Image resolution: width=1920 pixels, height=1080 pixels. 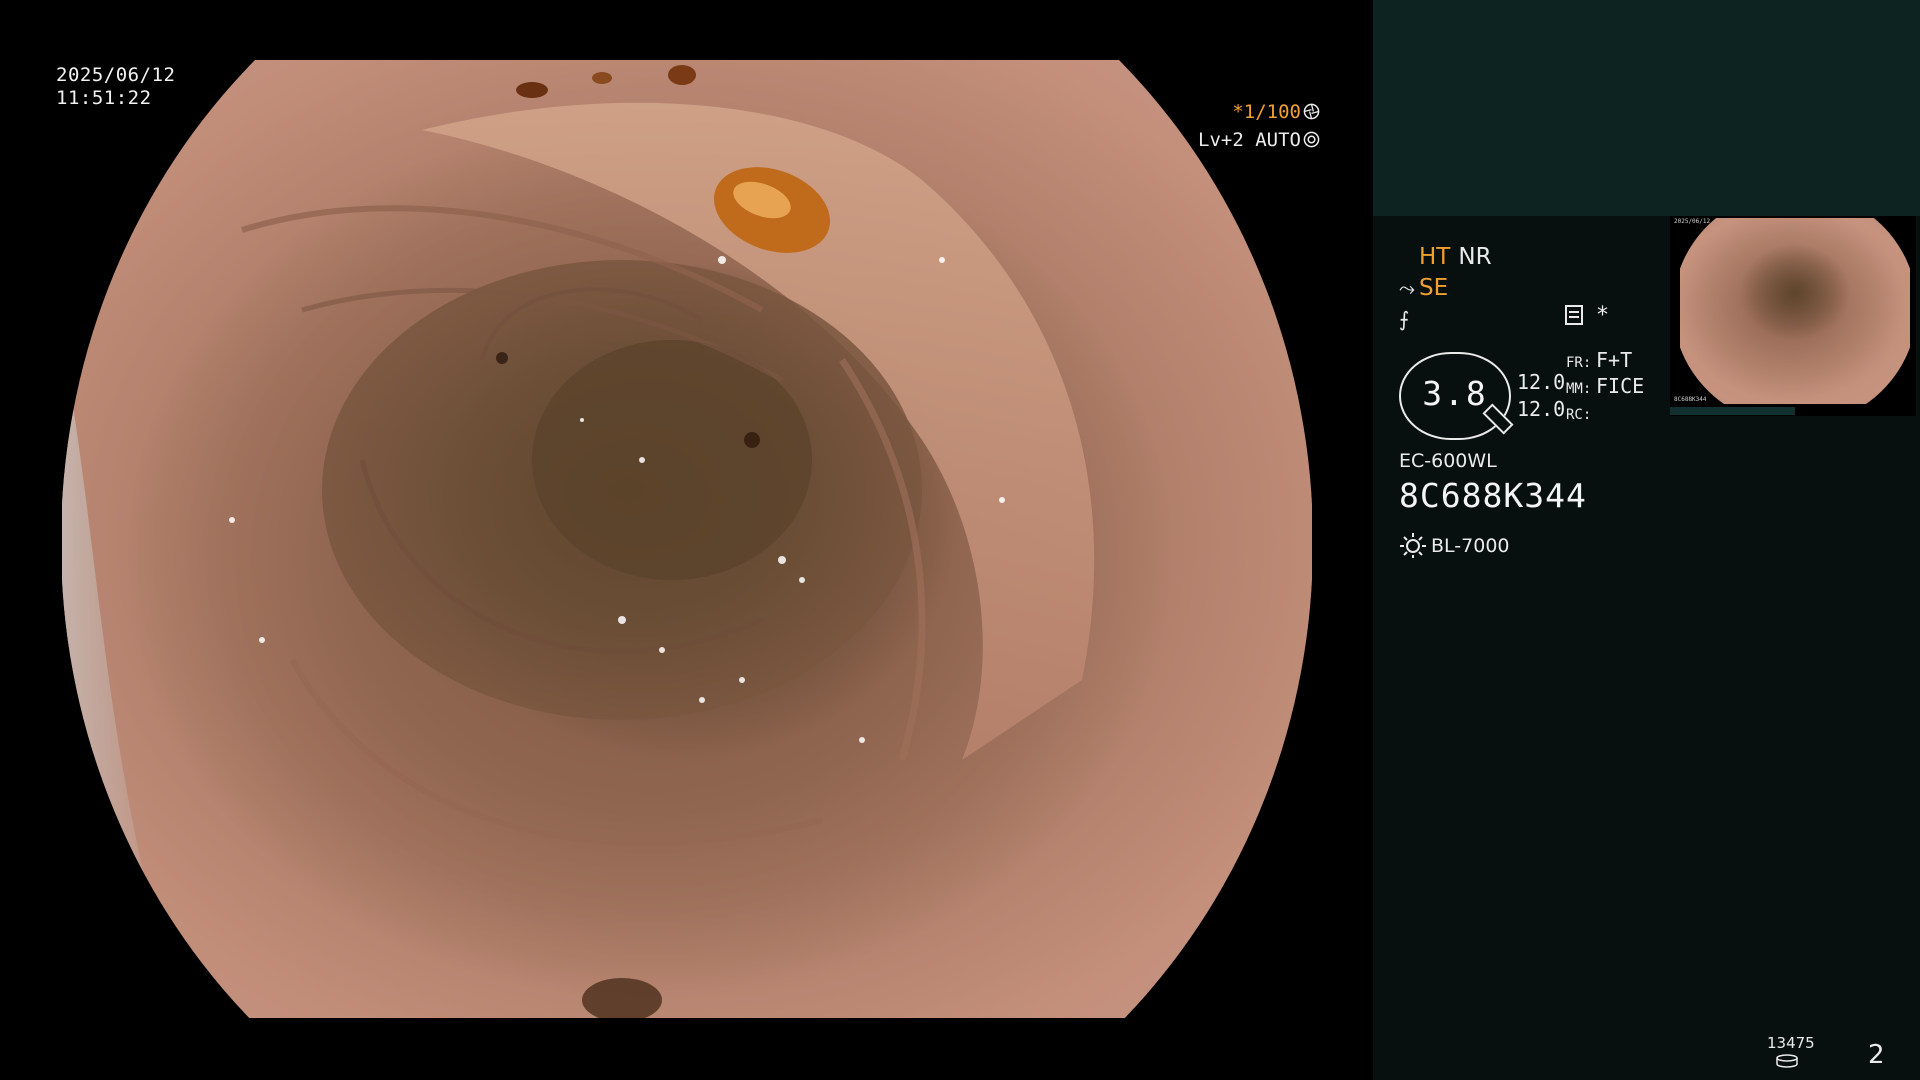 I want to click on time-text: 11:51:22, so click(x=104, y=98).